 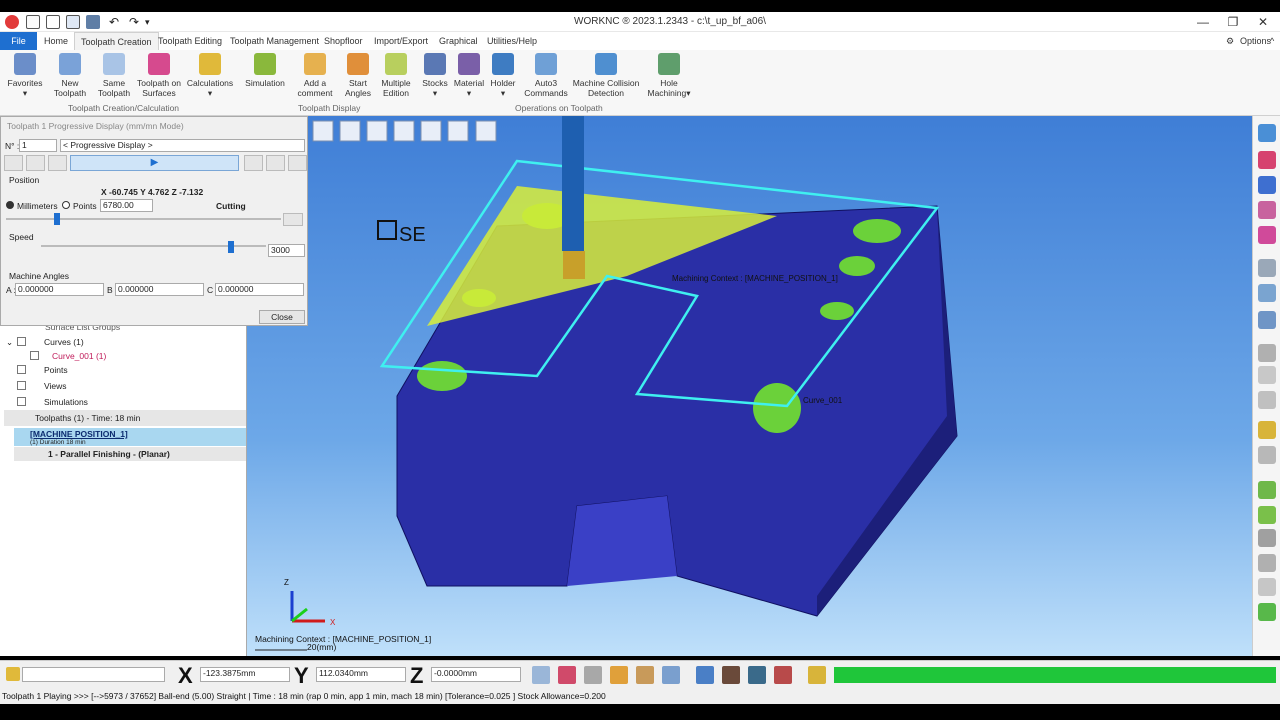 I want to click on add-comment-button: Add a comment, so click(x=315, y=78).